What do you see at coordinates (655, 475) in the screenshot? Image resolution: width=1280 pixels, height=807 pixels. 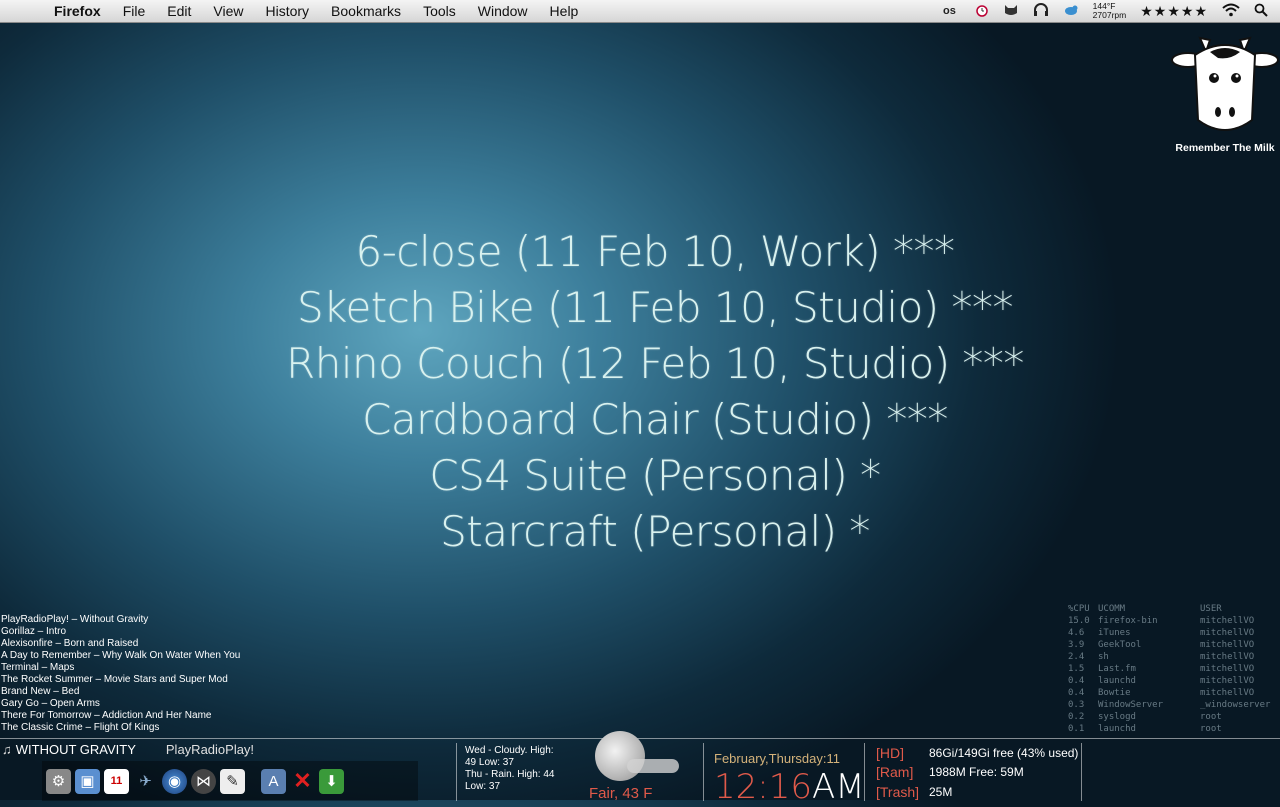 I see `task-item: CS4 Suite (Personal) *` at bounding box center [655, 475].